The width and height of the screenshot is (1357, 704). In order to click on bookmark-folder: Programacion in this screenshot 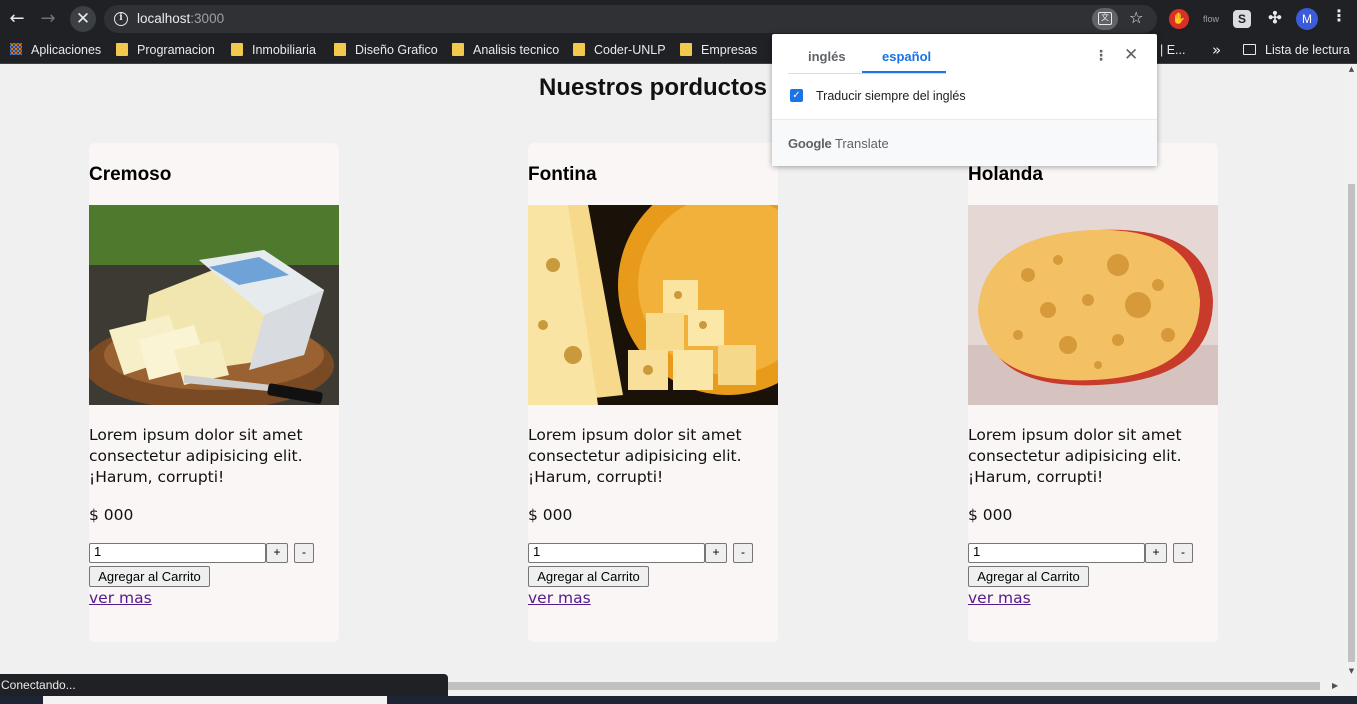, I will do `click(165, 50)`.